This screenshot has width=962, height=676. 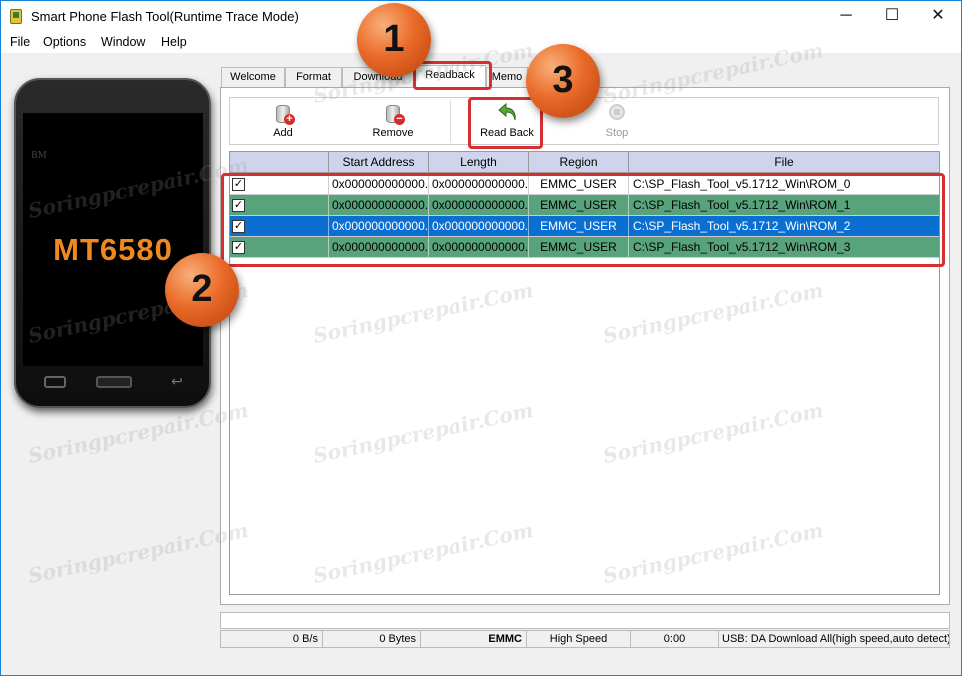 I want to click on maximize-button: ☐, so click(x=892, y=16).